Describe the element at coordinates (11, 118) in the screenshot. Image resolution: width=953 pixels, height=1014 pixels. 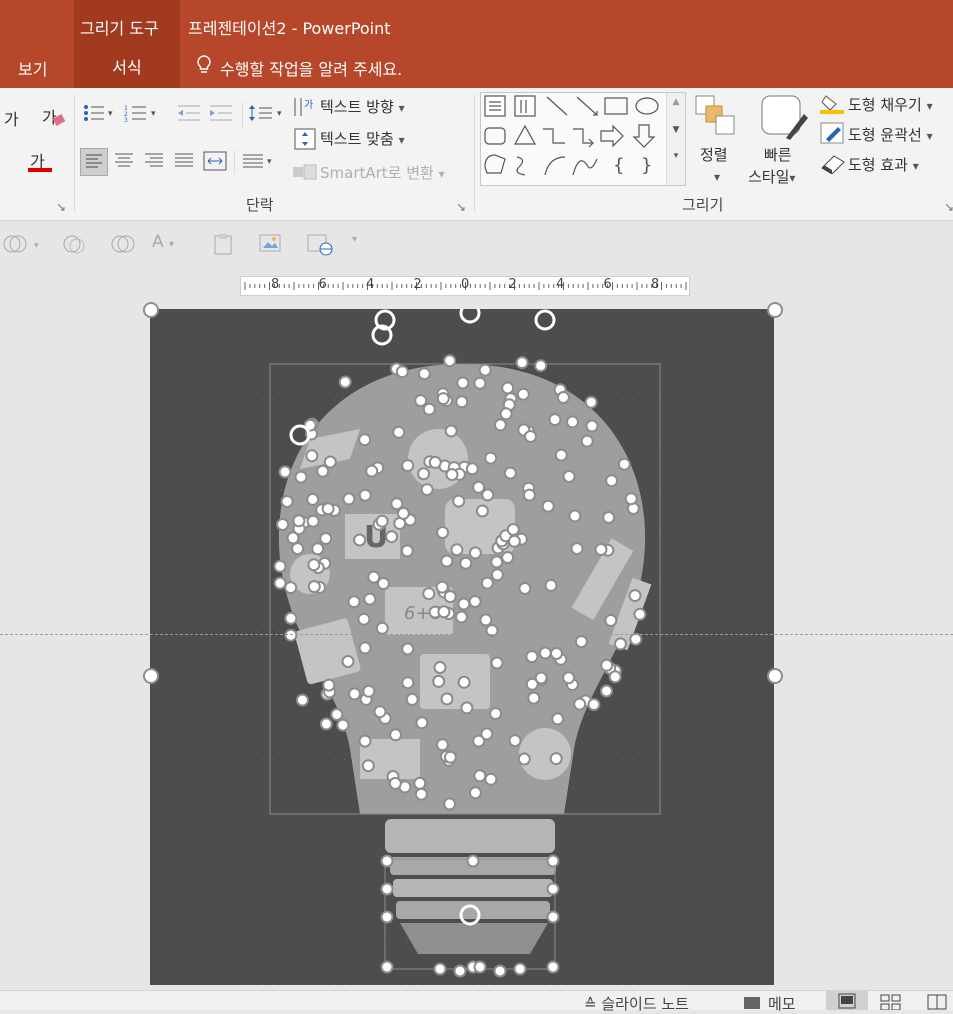
I see `font-size-sample: 가` at that location.